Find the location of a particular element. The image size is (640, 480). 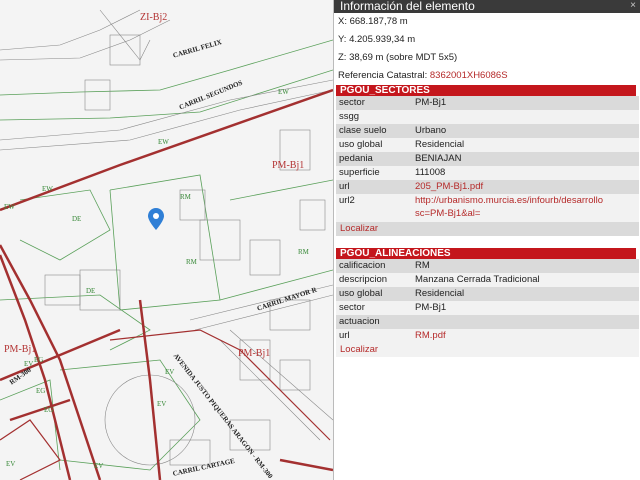

close-icon: × is located at coordinates (633, 6).